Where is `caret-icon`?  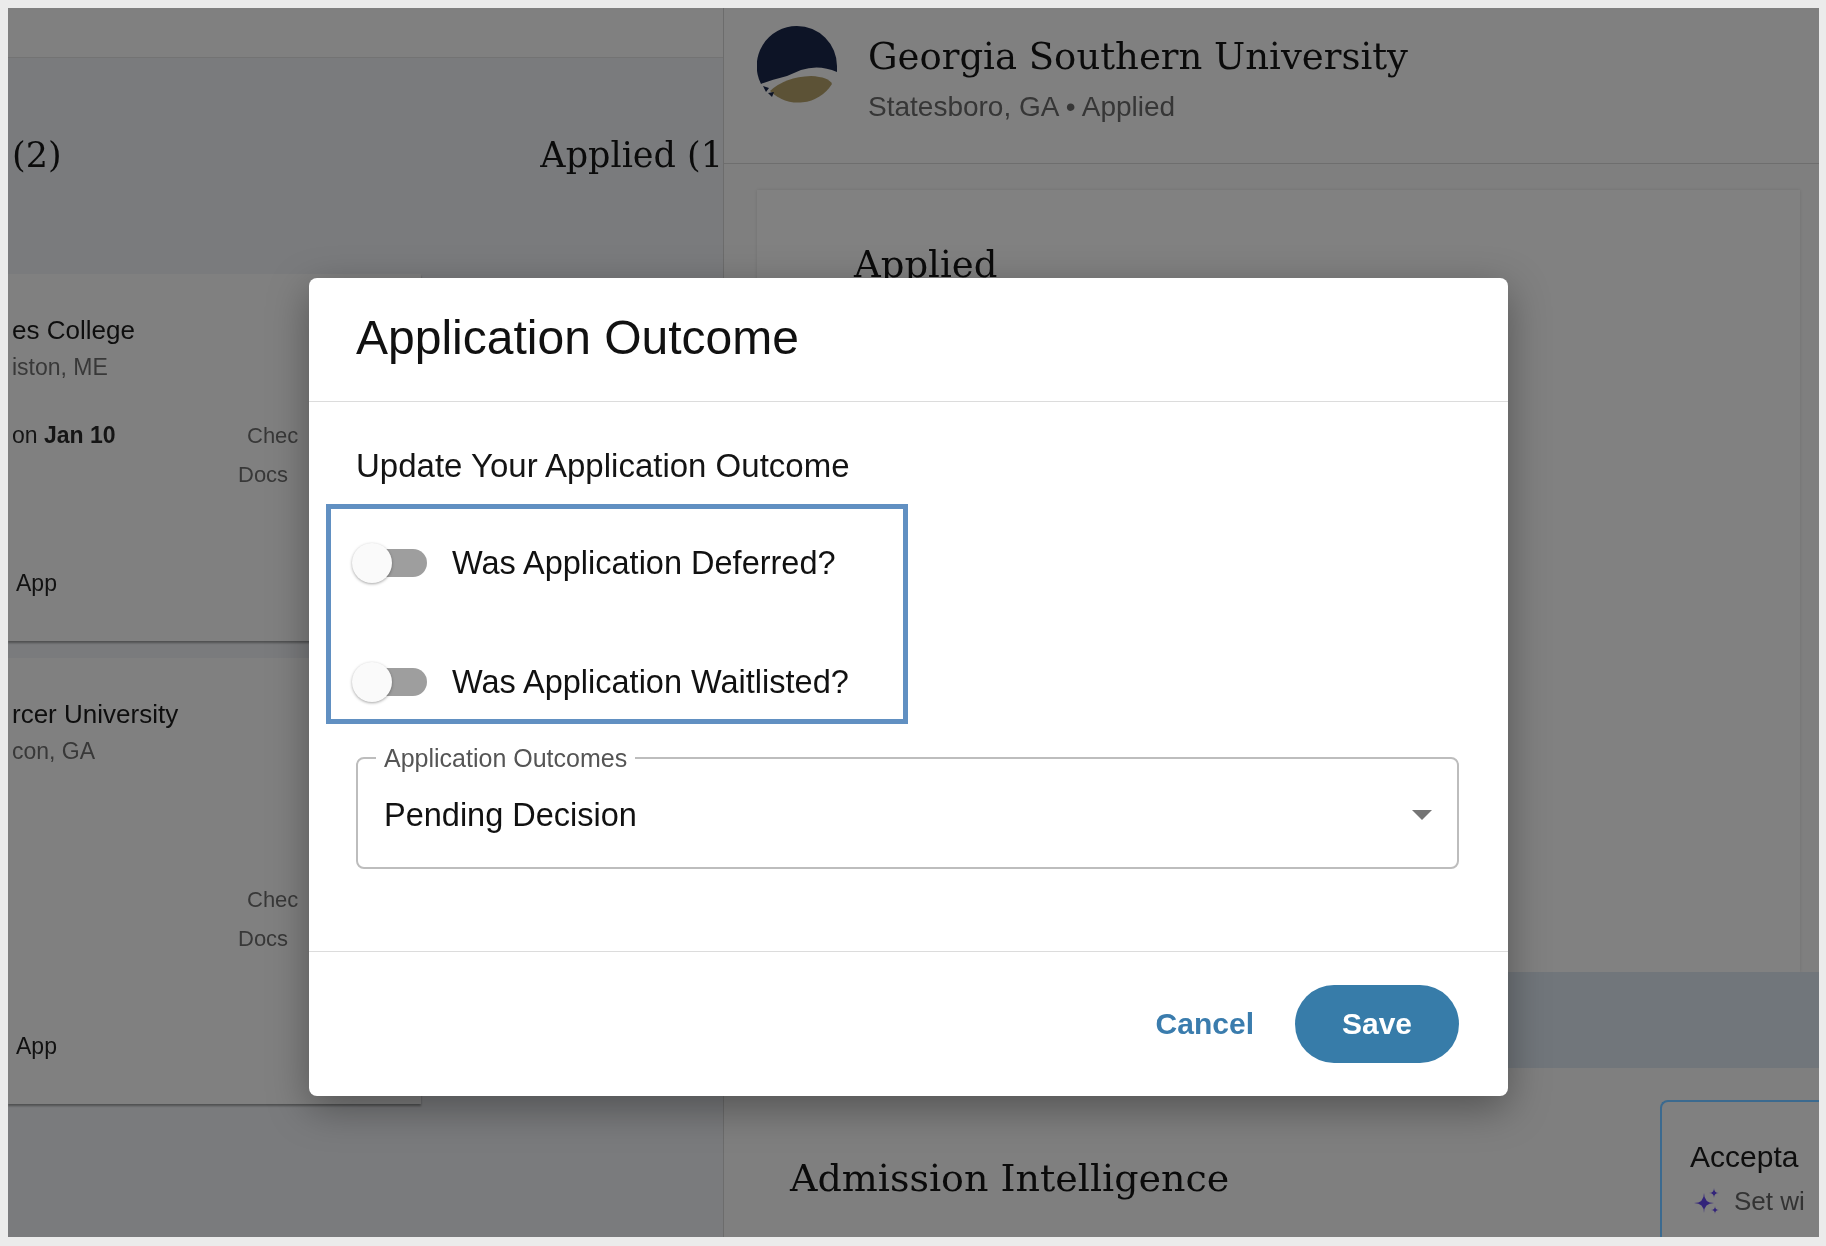
caret-icon is located at coordinates (1422, 814).